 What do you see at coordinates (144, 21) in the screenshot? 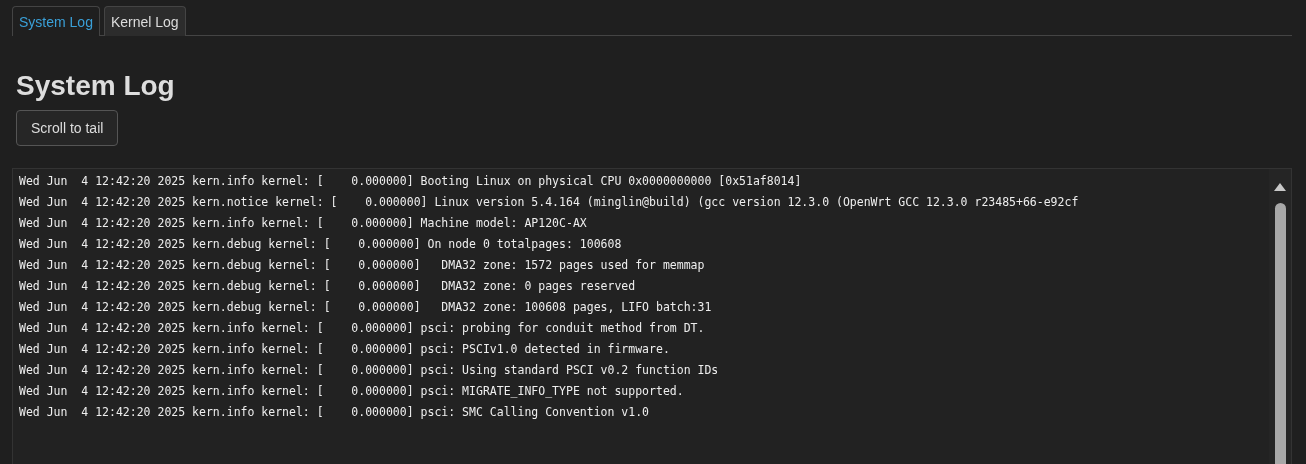
I see `tab: Kernel Log` at bounding box center [144, 21].